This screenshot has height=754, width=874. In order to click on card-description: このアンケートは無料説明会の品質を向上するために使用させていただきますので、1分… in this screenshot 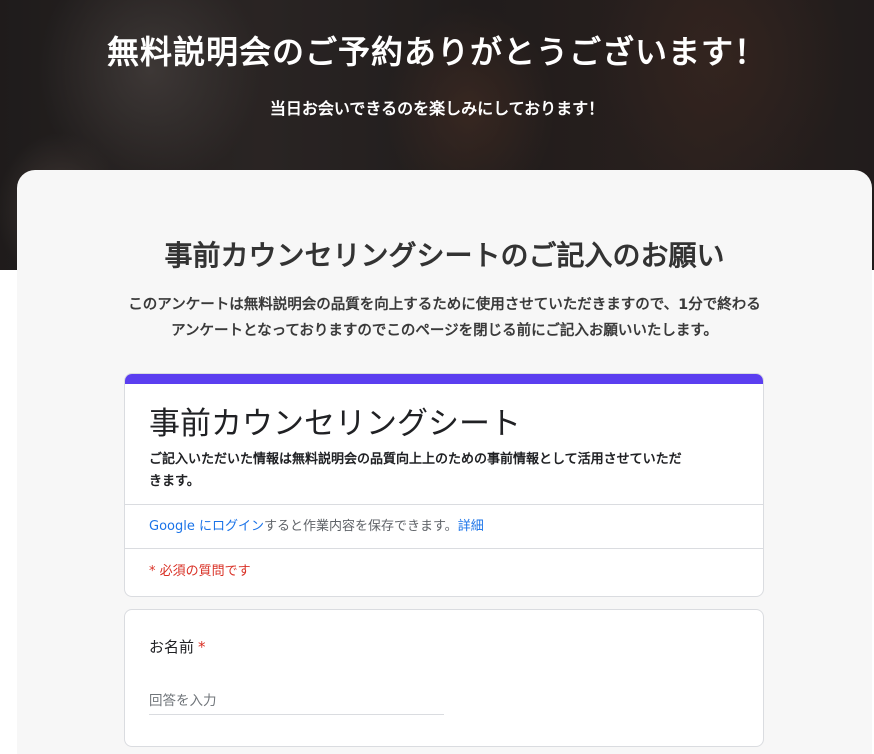, I will do `click(444, 318)`.